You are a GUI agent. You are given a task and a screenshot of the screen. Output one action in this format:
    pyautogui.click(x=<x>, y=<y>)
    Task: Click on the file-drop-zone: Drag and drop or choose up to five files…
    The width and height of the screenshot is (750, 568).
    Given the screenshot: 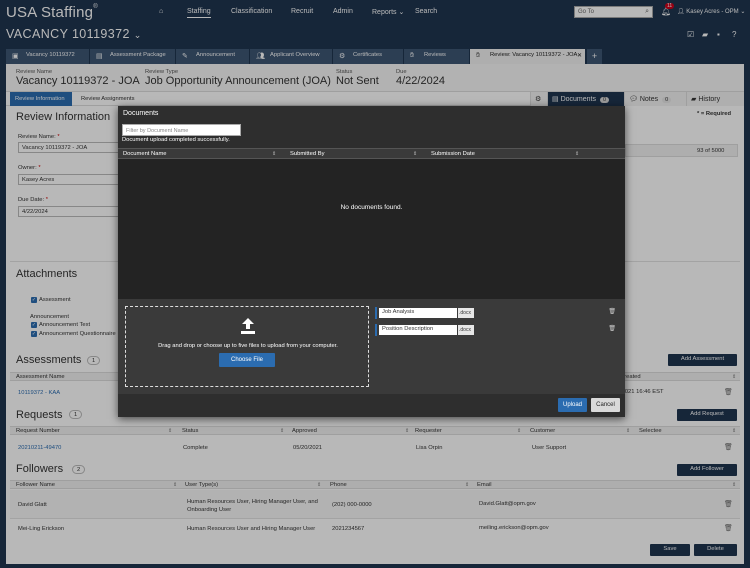 What is the action you would take?
    pyautogui.click(x=247, y=346)
    